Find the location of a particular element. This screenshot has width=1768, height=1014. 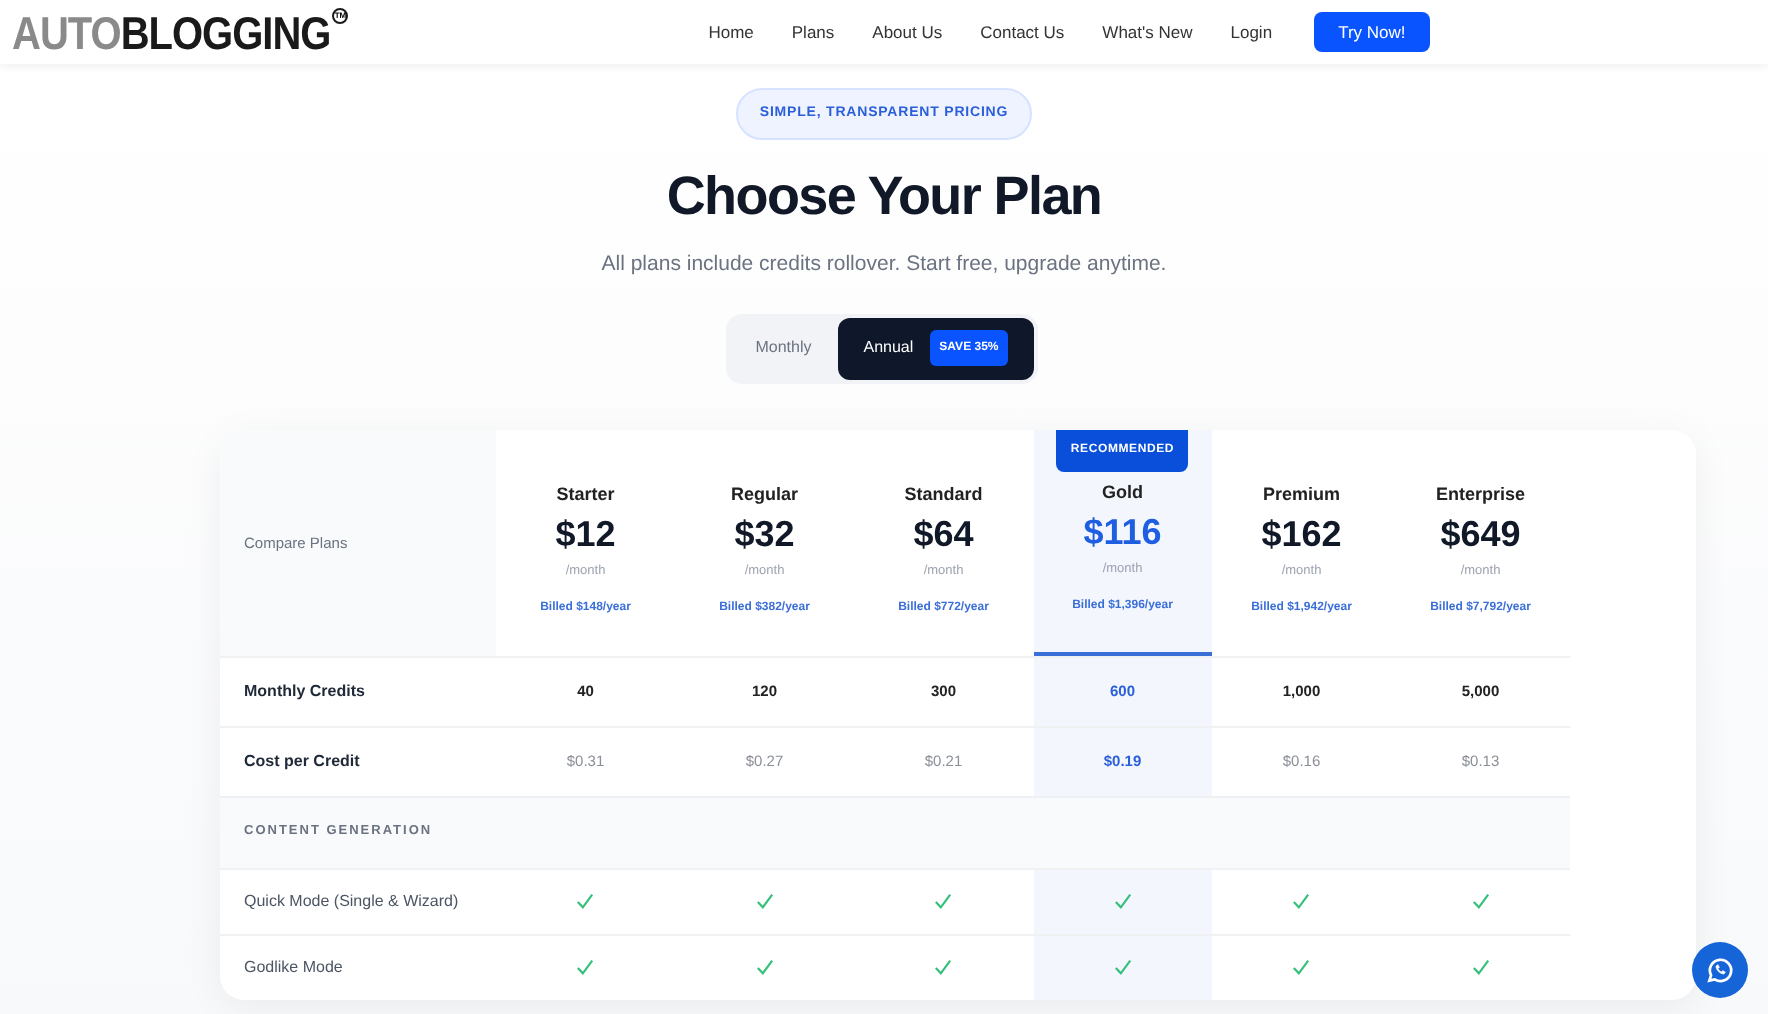

nav-link: Plans is located at coordinates (813, 32).